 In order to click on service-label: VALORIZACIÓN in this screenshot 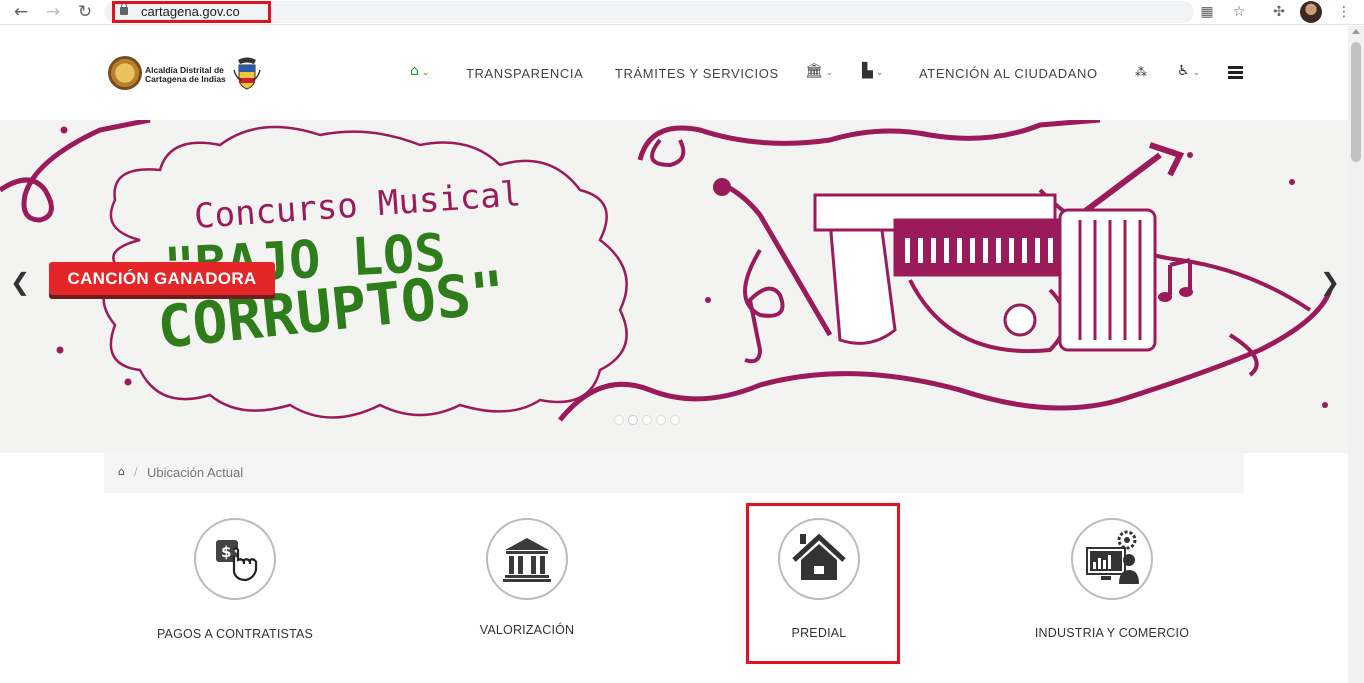, I will do `click(527, 630)`.